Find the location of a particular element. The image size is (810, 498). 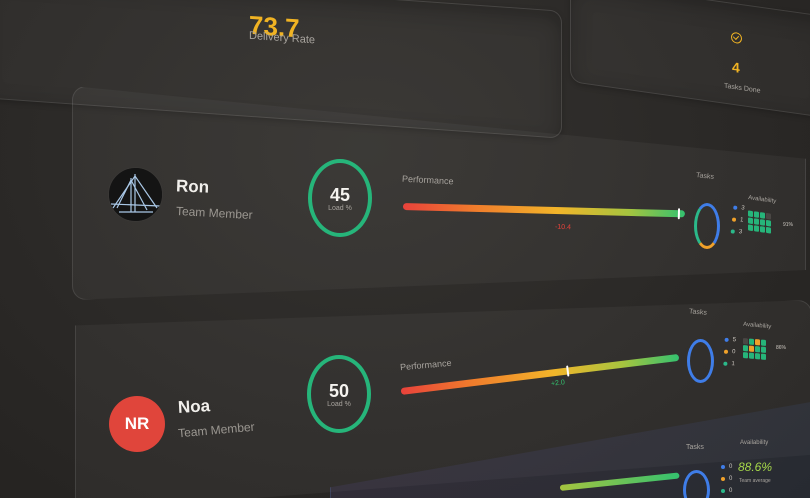

availability-label: Availability is located at coordinates (754, 443).